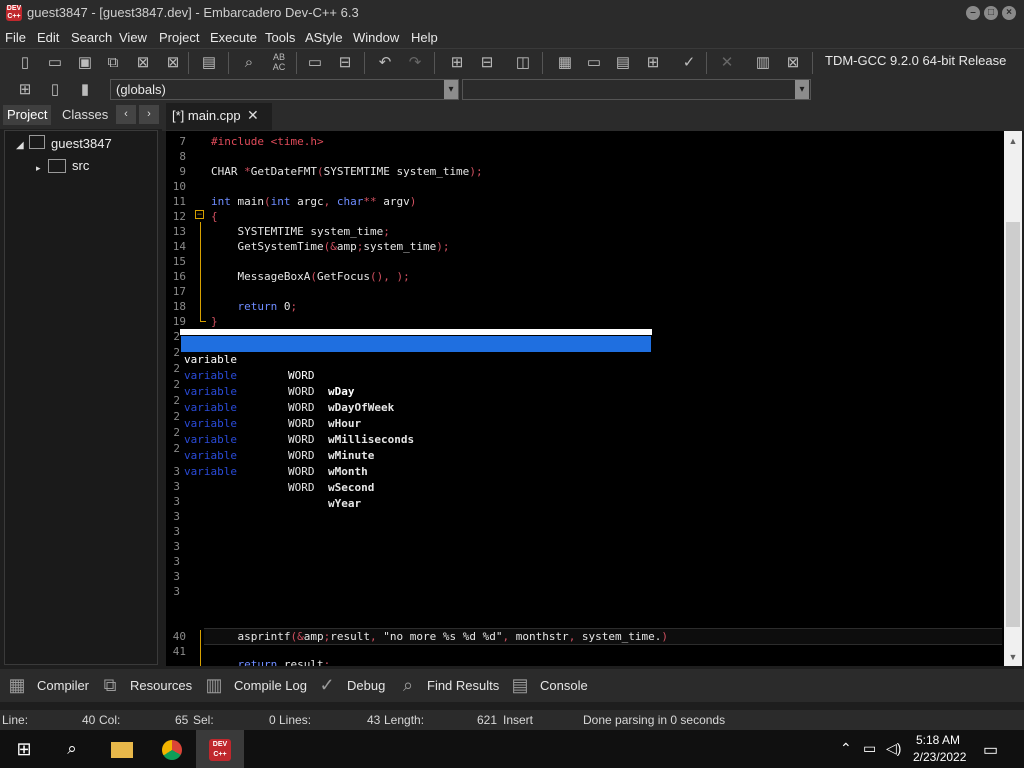  I want to click on completion-item: variable WORD wMilliseconds, so click(416, 415).